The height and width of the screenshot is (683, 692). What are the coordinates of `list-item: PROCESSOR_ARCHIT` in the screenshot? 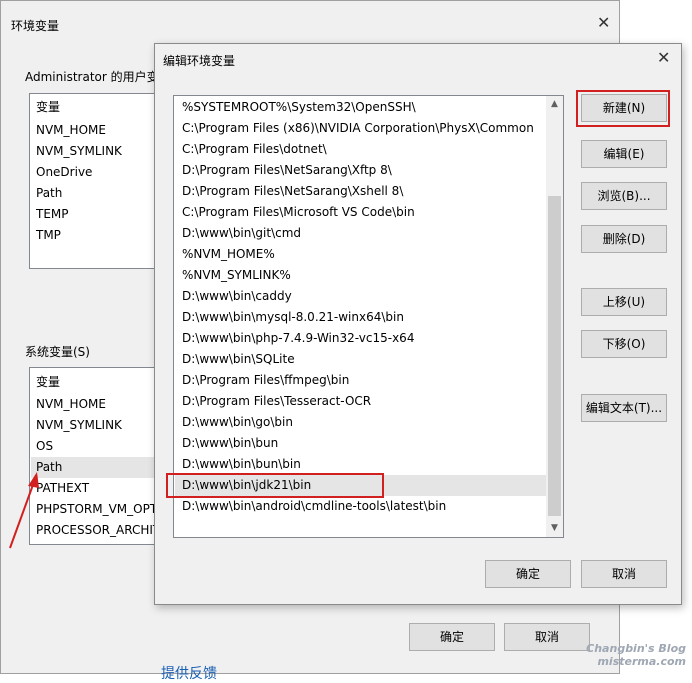 It's located at (96, 530).